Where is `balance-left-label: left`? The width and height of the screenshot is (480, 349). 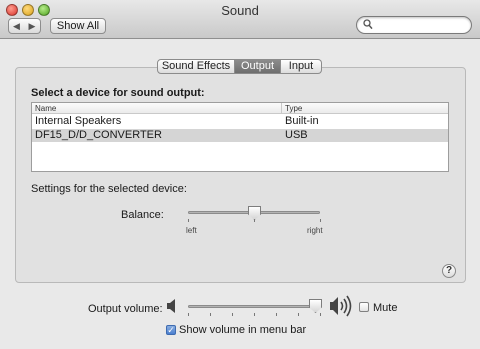 balance-left-label: left is located at coordinates (191, 230).